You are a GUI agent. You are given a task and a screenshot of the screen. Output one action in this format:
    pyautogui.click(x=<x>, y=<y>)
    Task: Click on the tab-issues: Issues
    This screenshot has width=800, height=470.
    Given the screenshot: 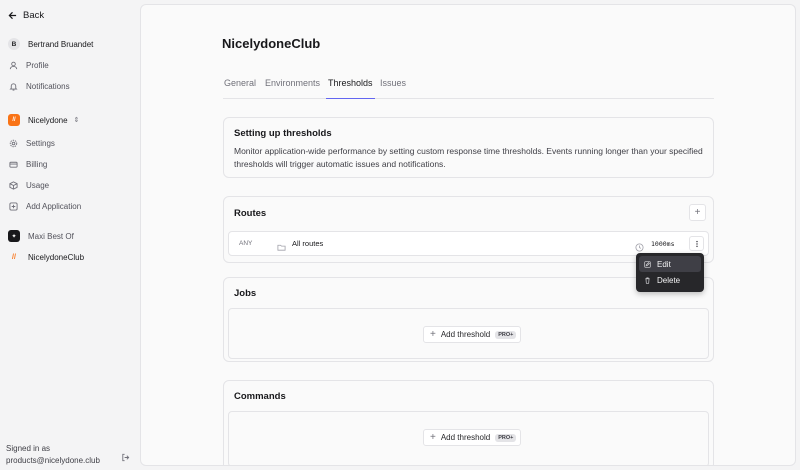 What is the action you would take?
    pyautogui.click(x=393, y=88)
    